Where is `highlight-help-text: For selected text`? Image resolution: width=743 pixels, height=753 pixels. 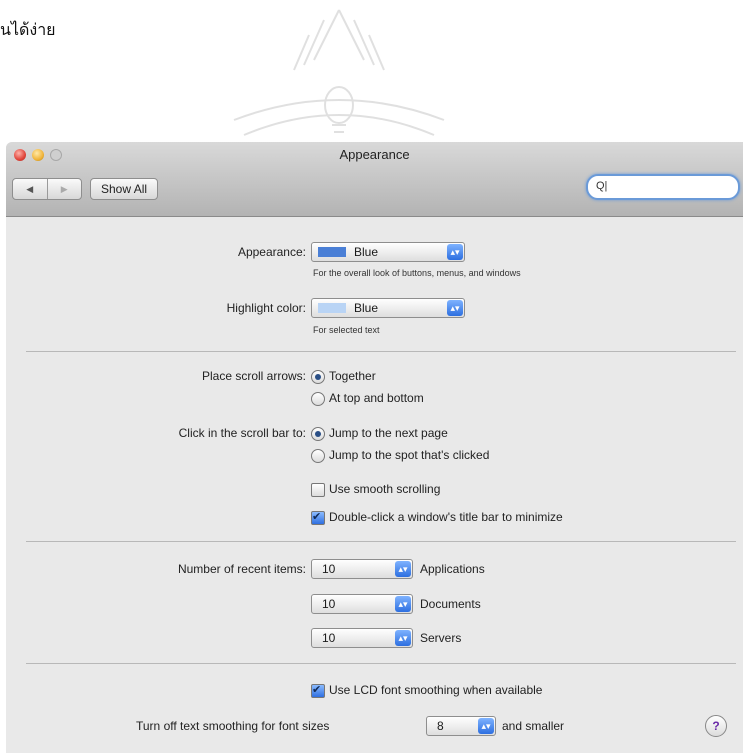 highlight-help-text: For selected text is located at coordinates (346, 330).